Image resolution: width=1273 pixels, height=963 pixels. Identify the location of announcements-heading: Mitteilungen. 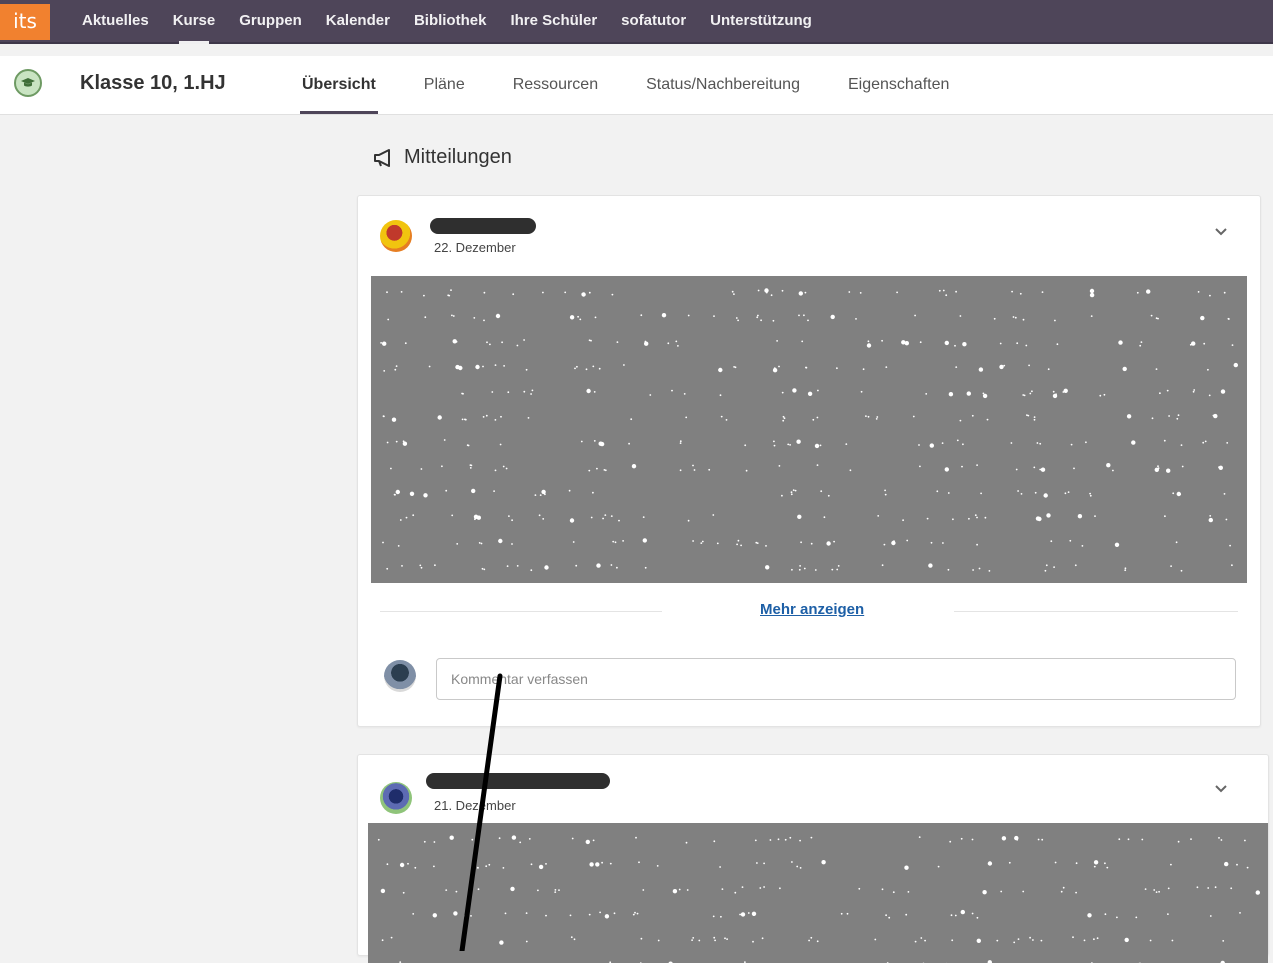
(442, 157).